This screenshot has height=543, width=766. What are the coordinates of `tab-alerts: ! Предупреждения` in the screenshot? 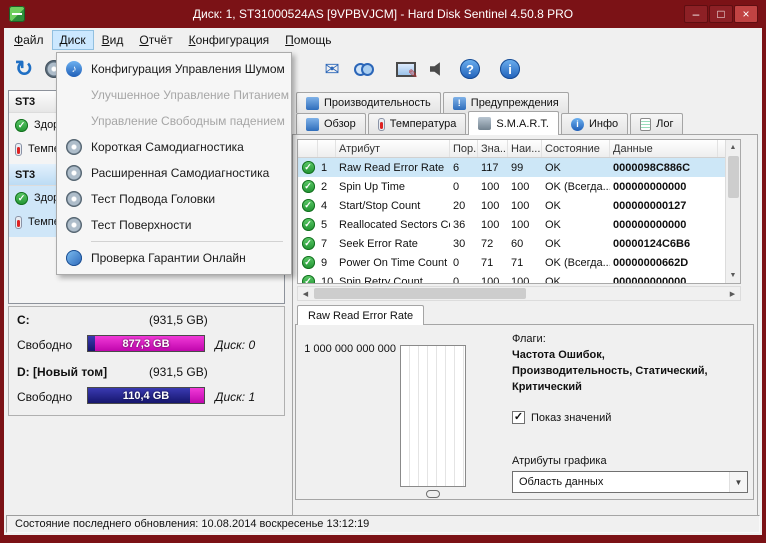 It's located at (505, 102).